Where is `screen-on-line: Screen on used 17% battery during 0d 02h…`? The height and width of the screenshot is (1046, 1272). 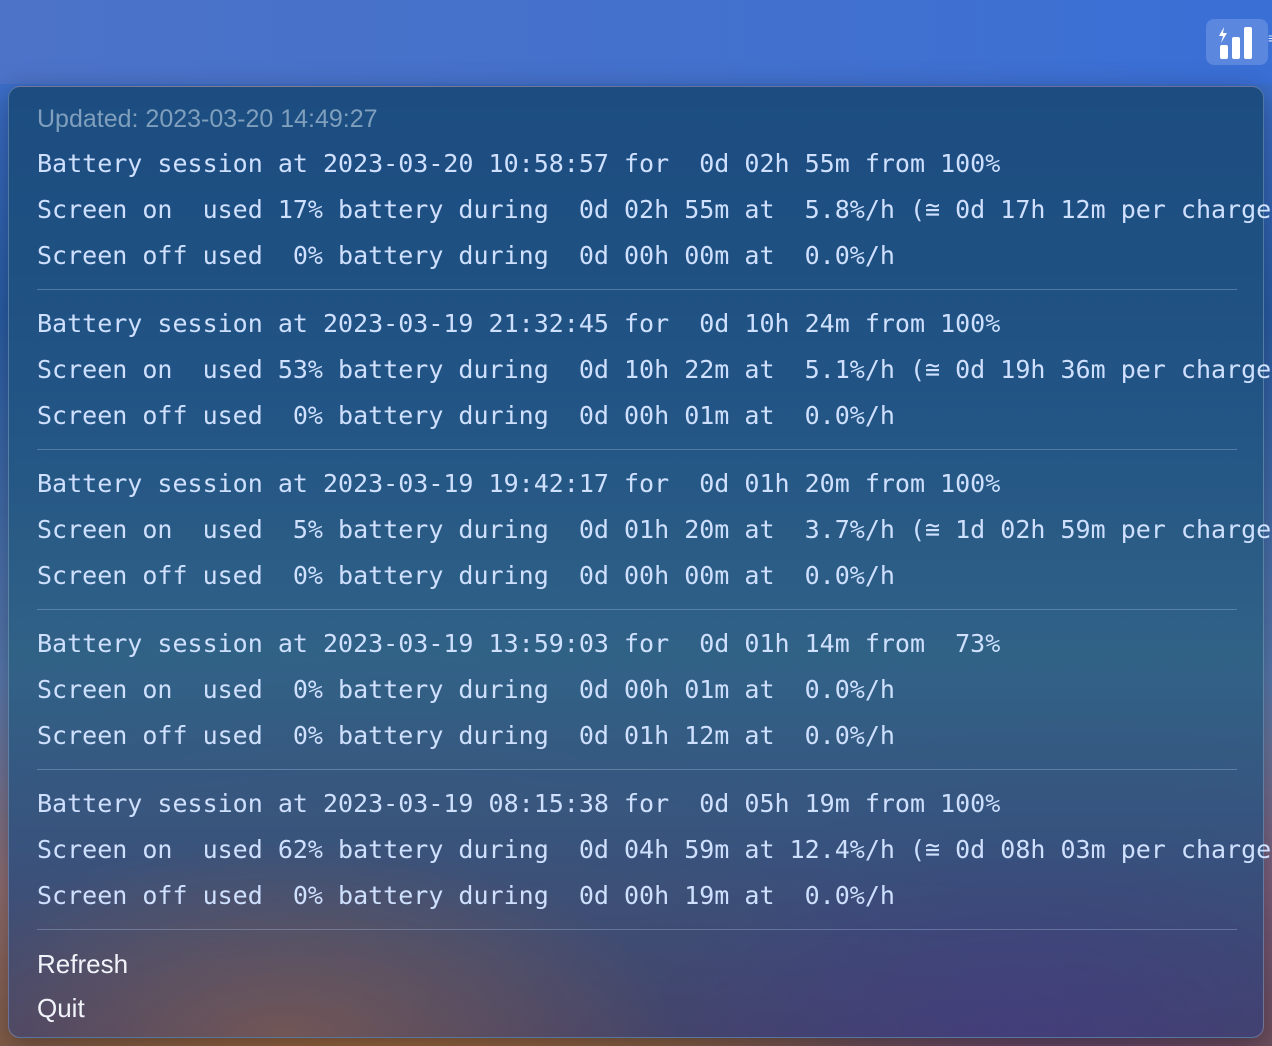
screen-on-line: Screen on used 17% battery during 0d 02h… is located at coordinates (654, 210).